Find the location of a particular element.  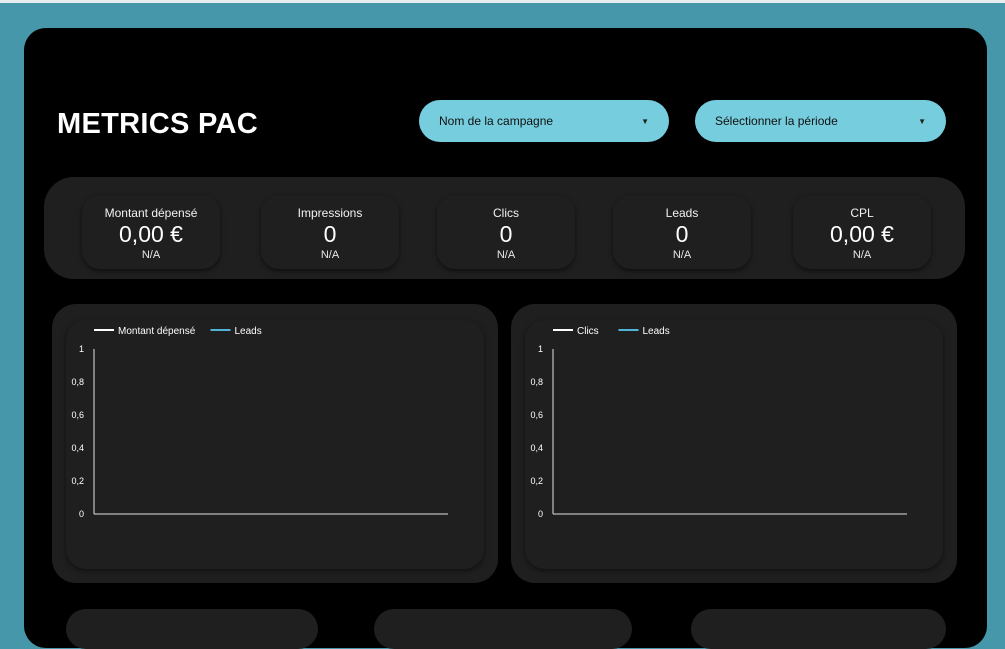

line-chart-clicks-leads: Clics Leads 1 0,8 0,6 0,4 0,2 0 is located at coordinates (718, 422).